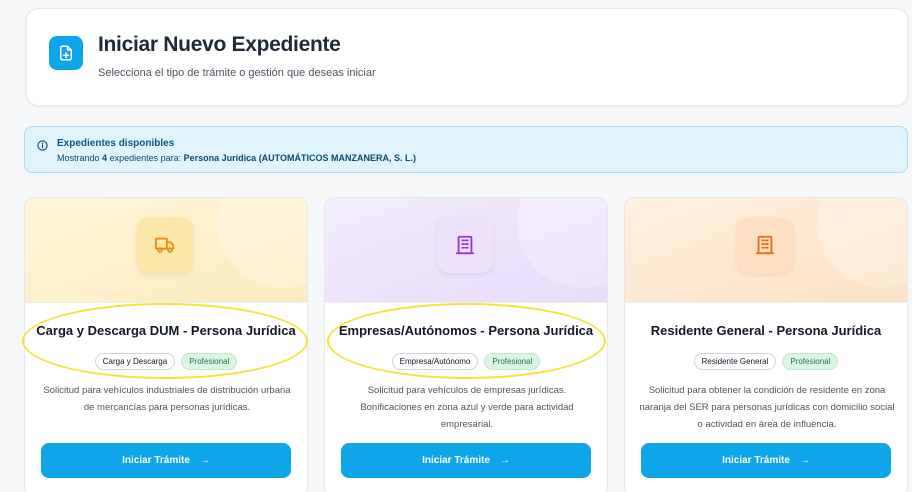  Describe the element at coordinates (435, 361) in the screenshot. I see `category-badge: Empresa/Autónomo` at that location.